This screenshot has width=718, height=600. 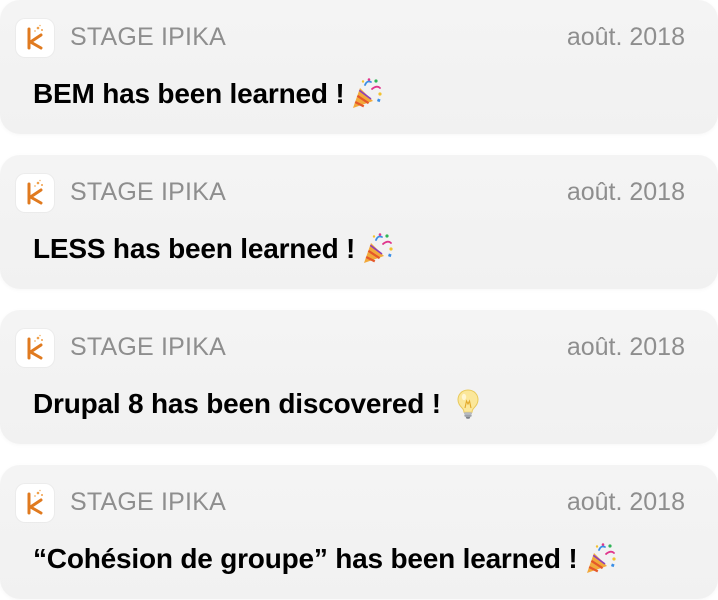 I want to click on light-bulb-icon, so click(x=468, y=404).